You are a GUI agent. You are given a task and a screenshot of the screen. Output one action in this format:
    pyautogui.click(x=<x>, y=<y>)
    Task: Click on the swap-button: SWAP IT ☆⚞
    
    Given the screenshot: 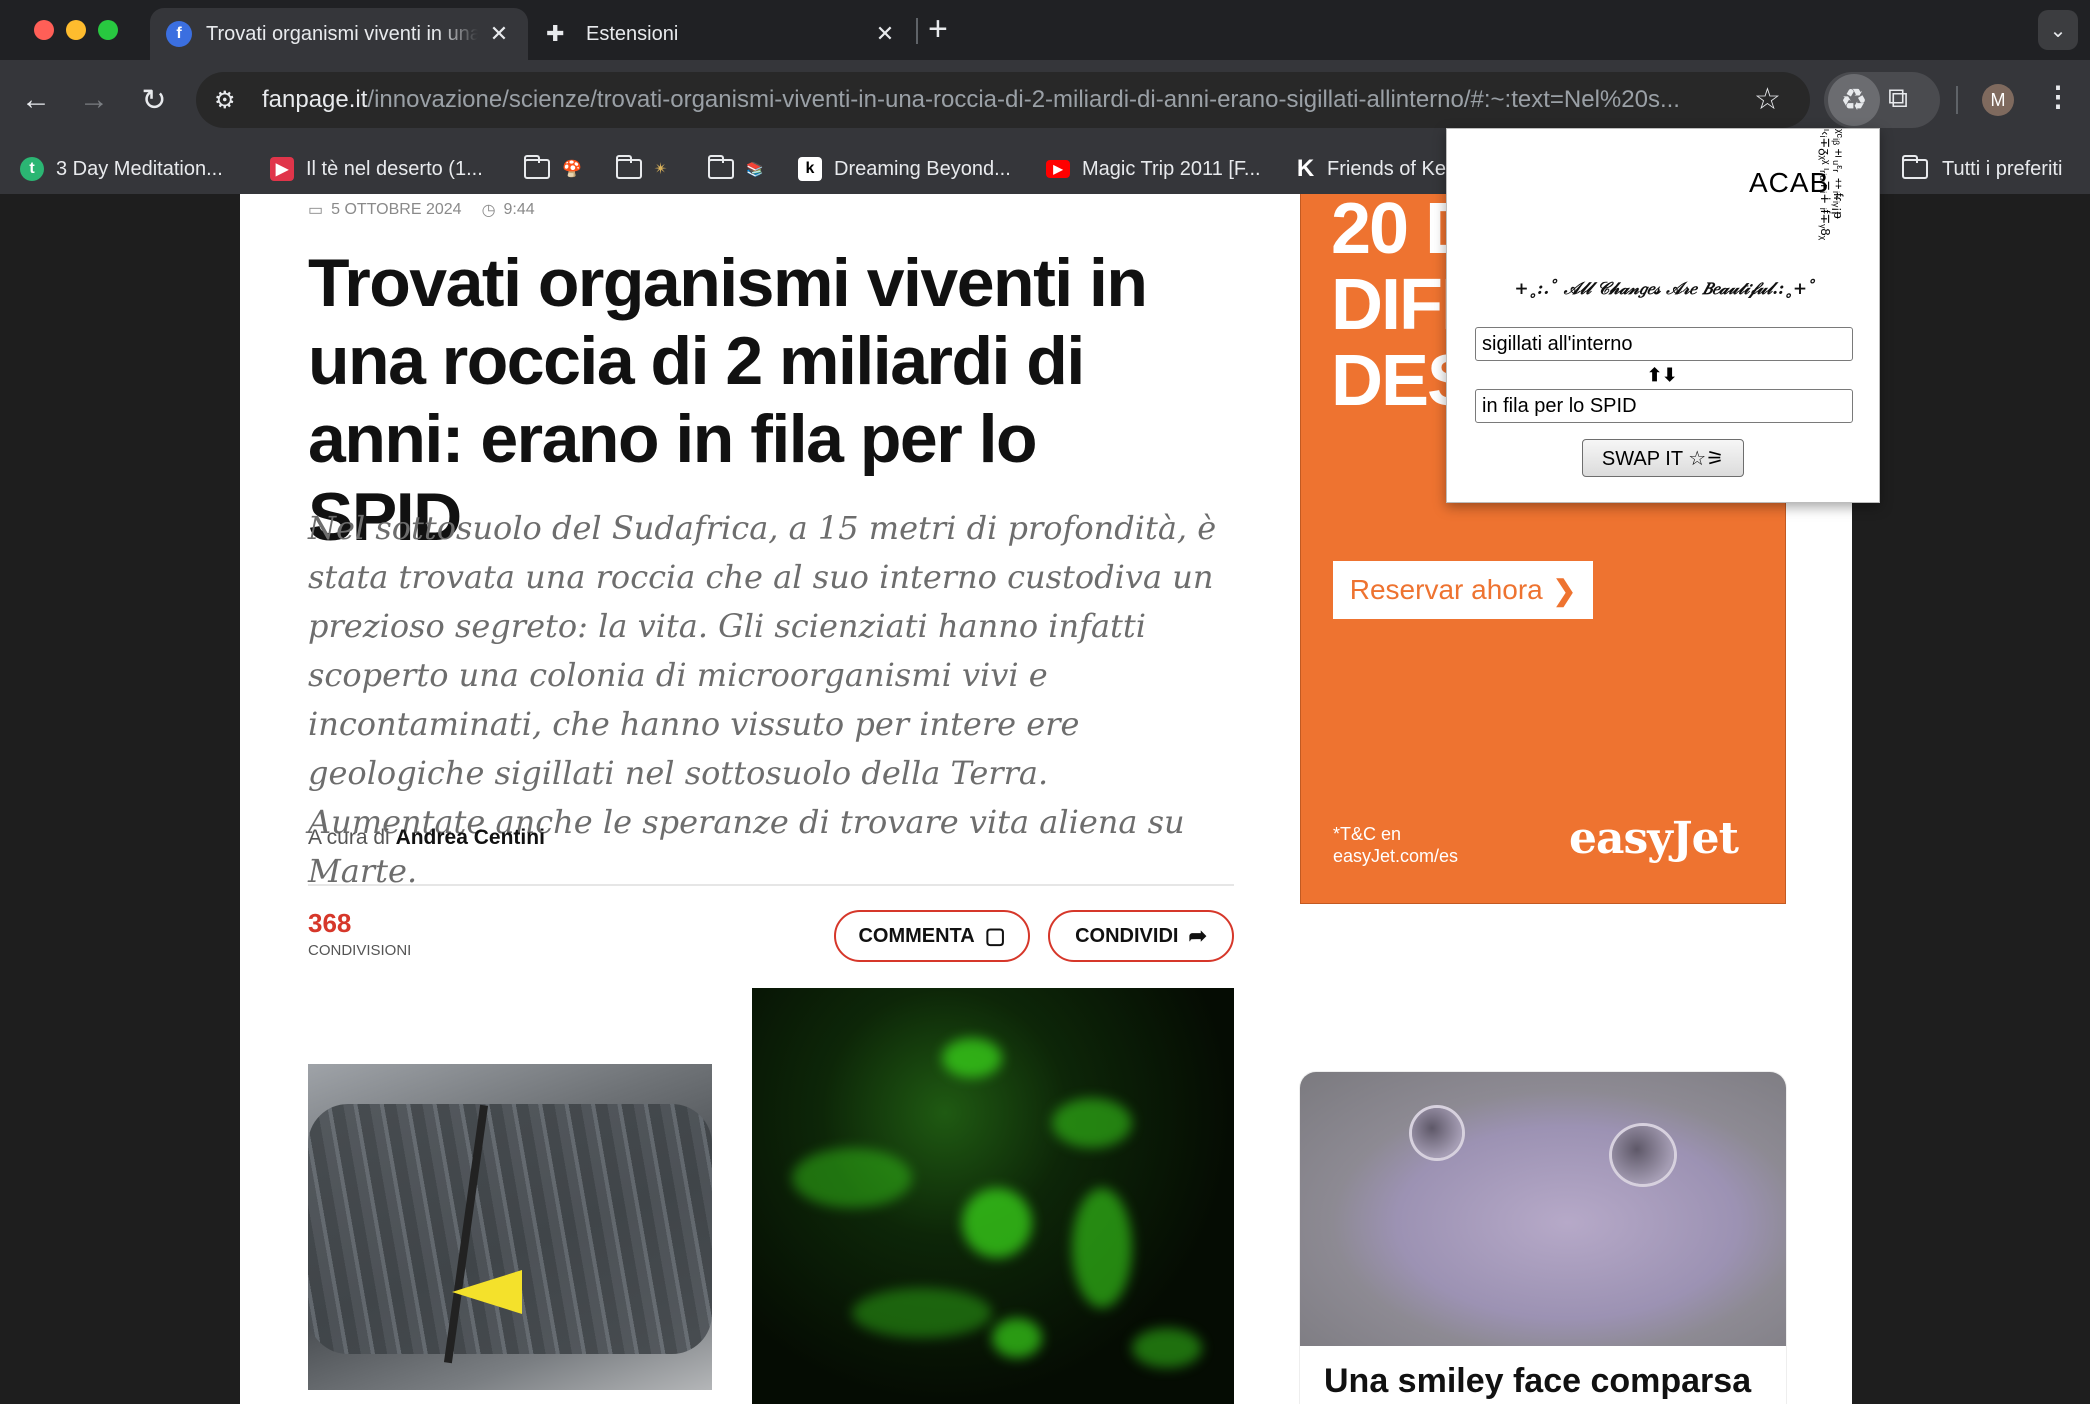 What is the action you would take?
    pyautogui.click(x=1663, y=458)
    